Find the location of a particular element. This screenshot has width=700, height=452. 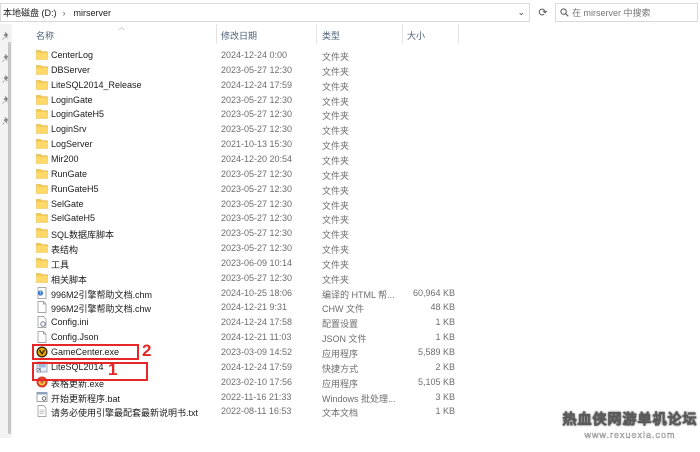

file-name: Config.ini is located at coordinates (70, 322).